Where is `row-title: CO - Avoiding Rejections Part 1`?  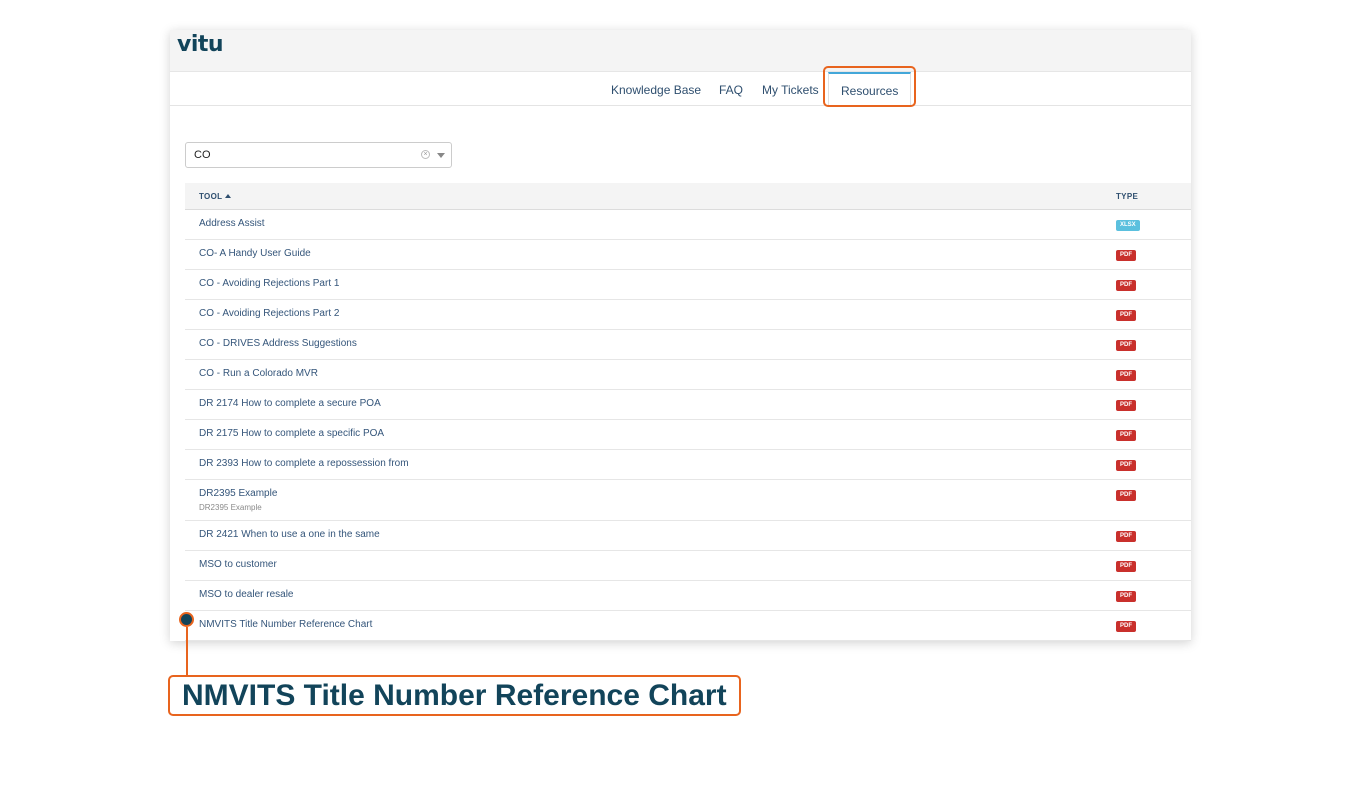
row-title: CO - Avoiding Rejections Part 1 is located at coordinates (269, 283).